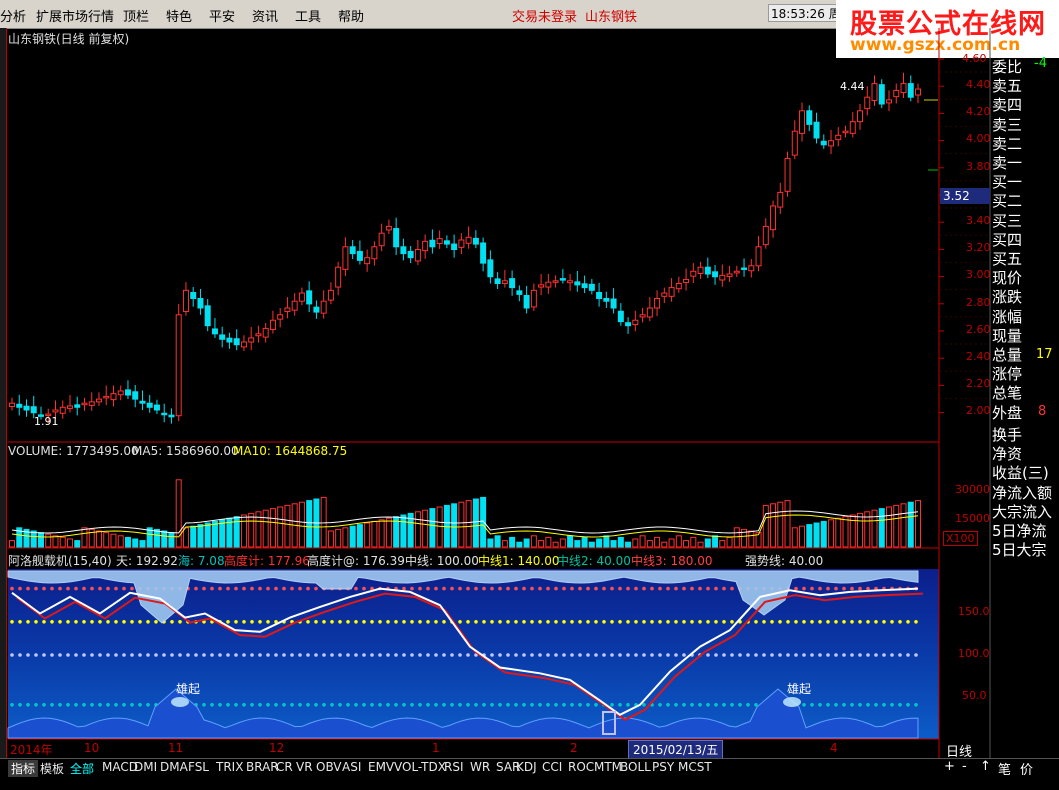 The width and height of the screenshot is (1059, 790). Describe the element at coordinates (52, 768) in the screenshot. I see `tab-template: 模板` at that location.